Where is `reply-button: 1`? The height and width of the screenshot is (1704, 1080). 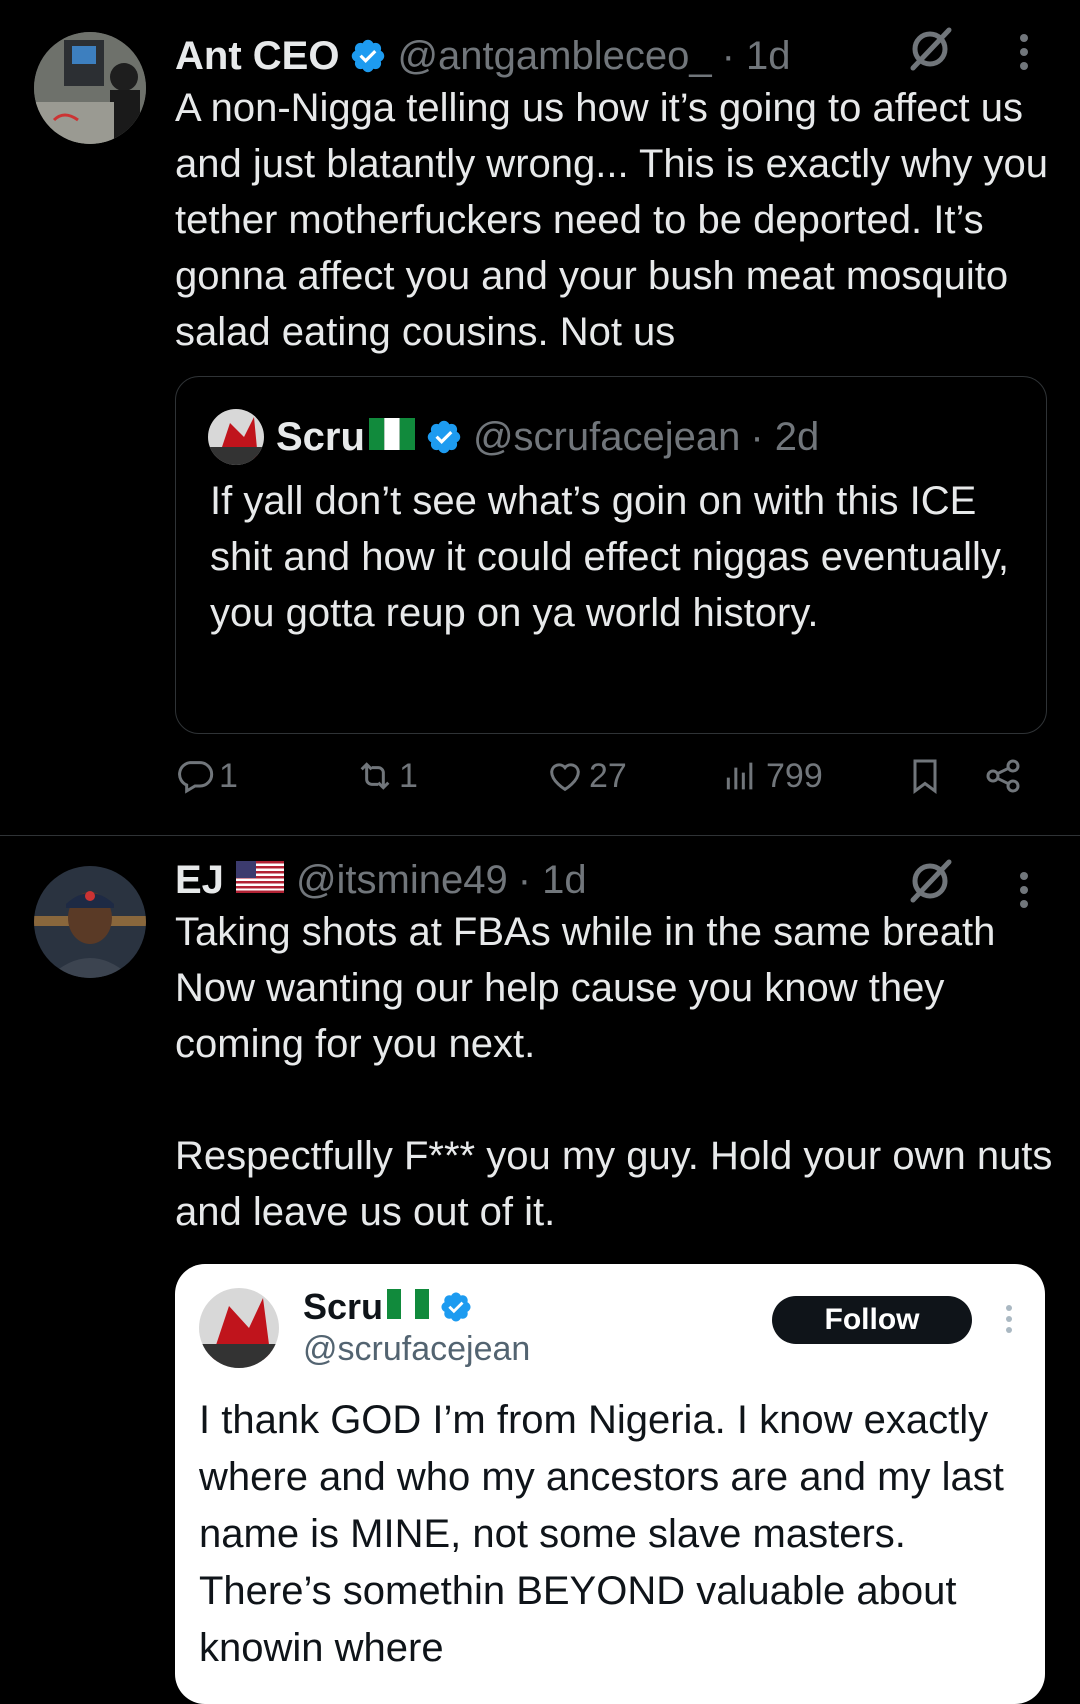
reply-button: 1 is located at coordinates (206, 776).